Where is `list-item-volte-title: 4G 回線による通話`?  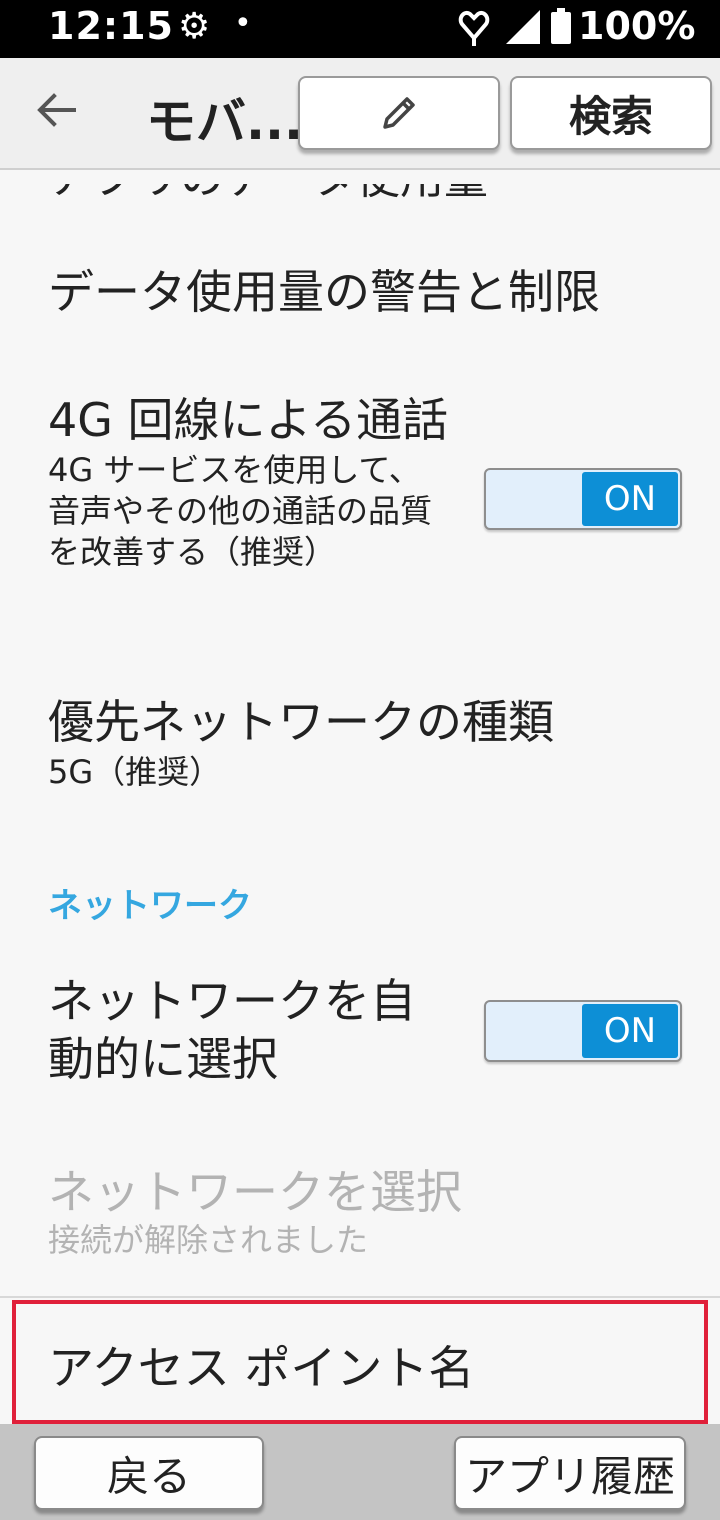 list-item-volte-title: 4G 回線による通話 is located at coordinates (248, 417).